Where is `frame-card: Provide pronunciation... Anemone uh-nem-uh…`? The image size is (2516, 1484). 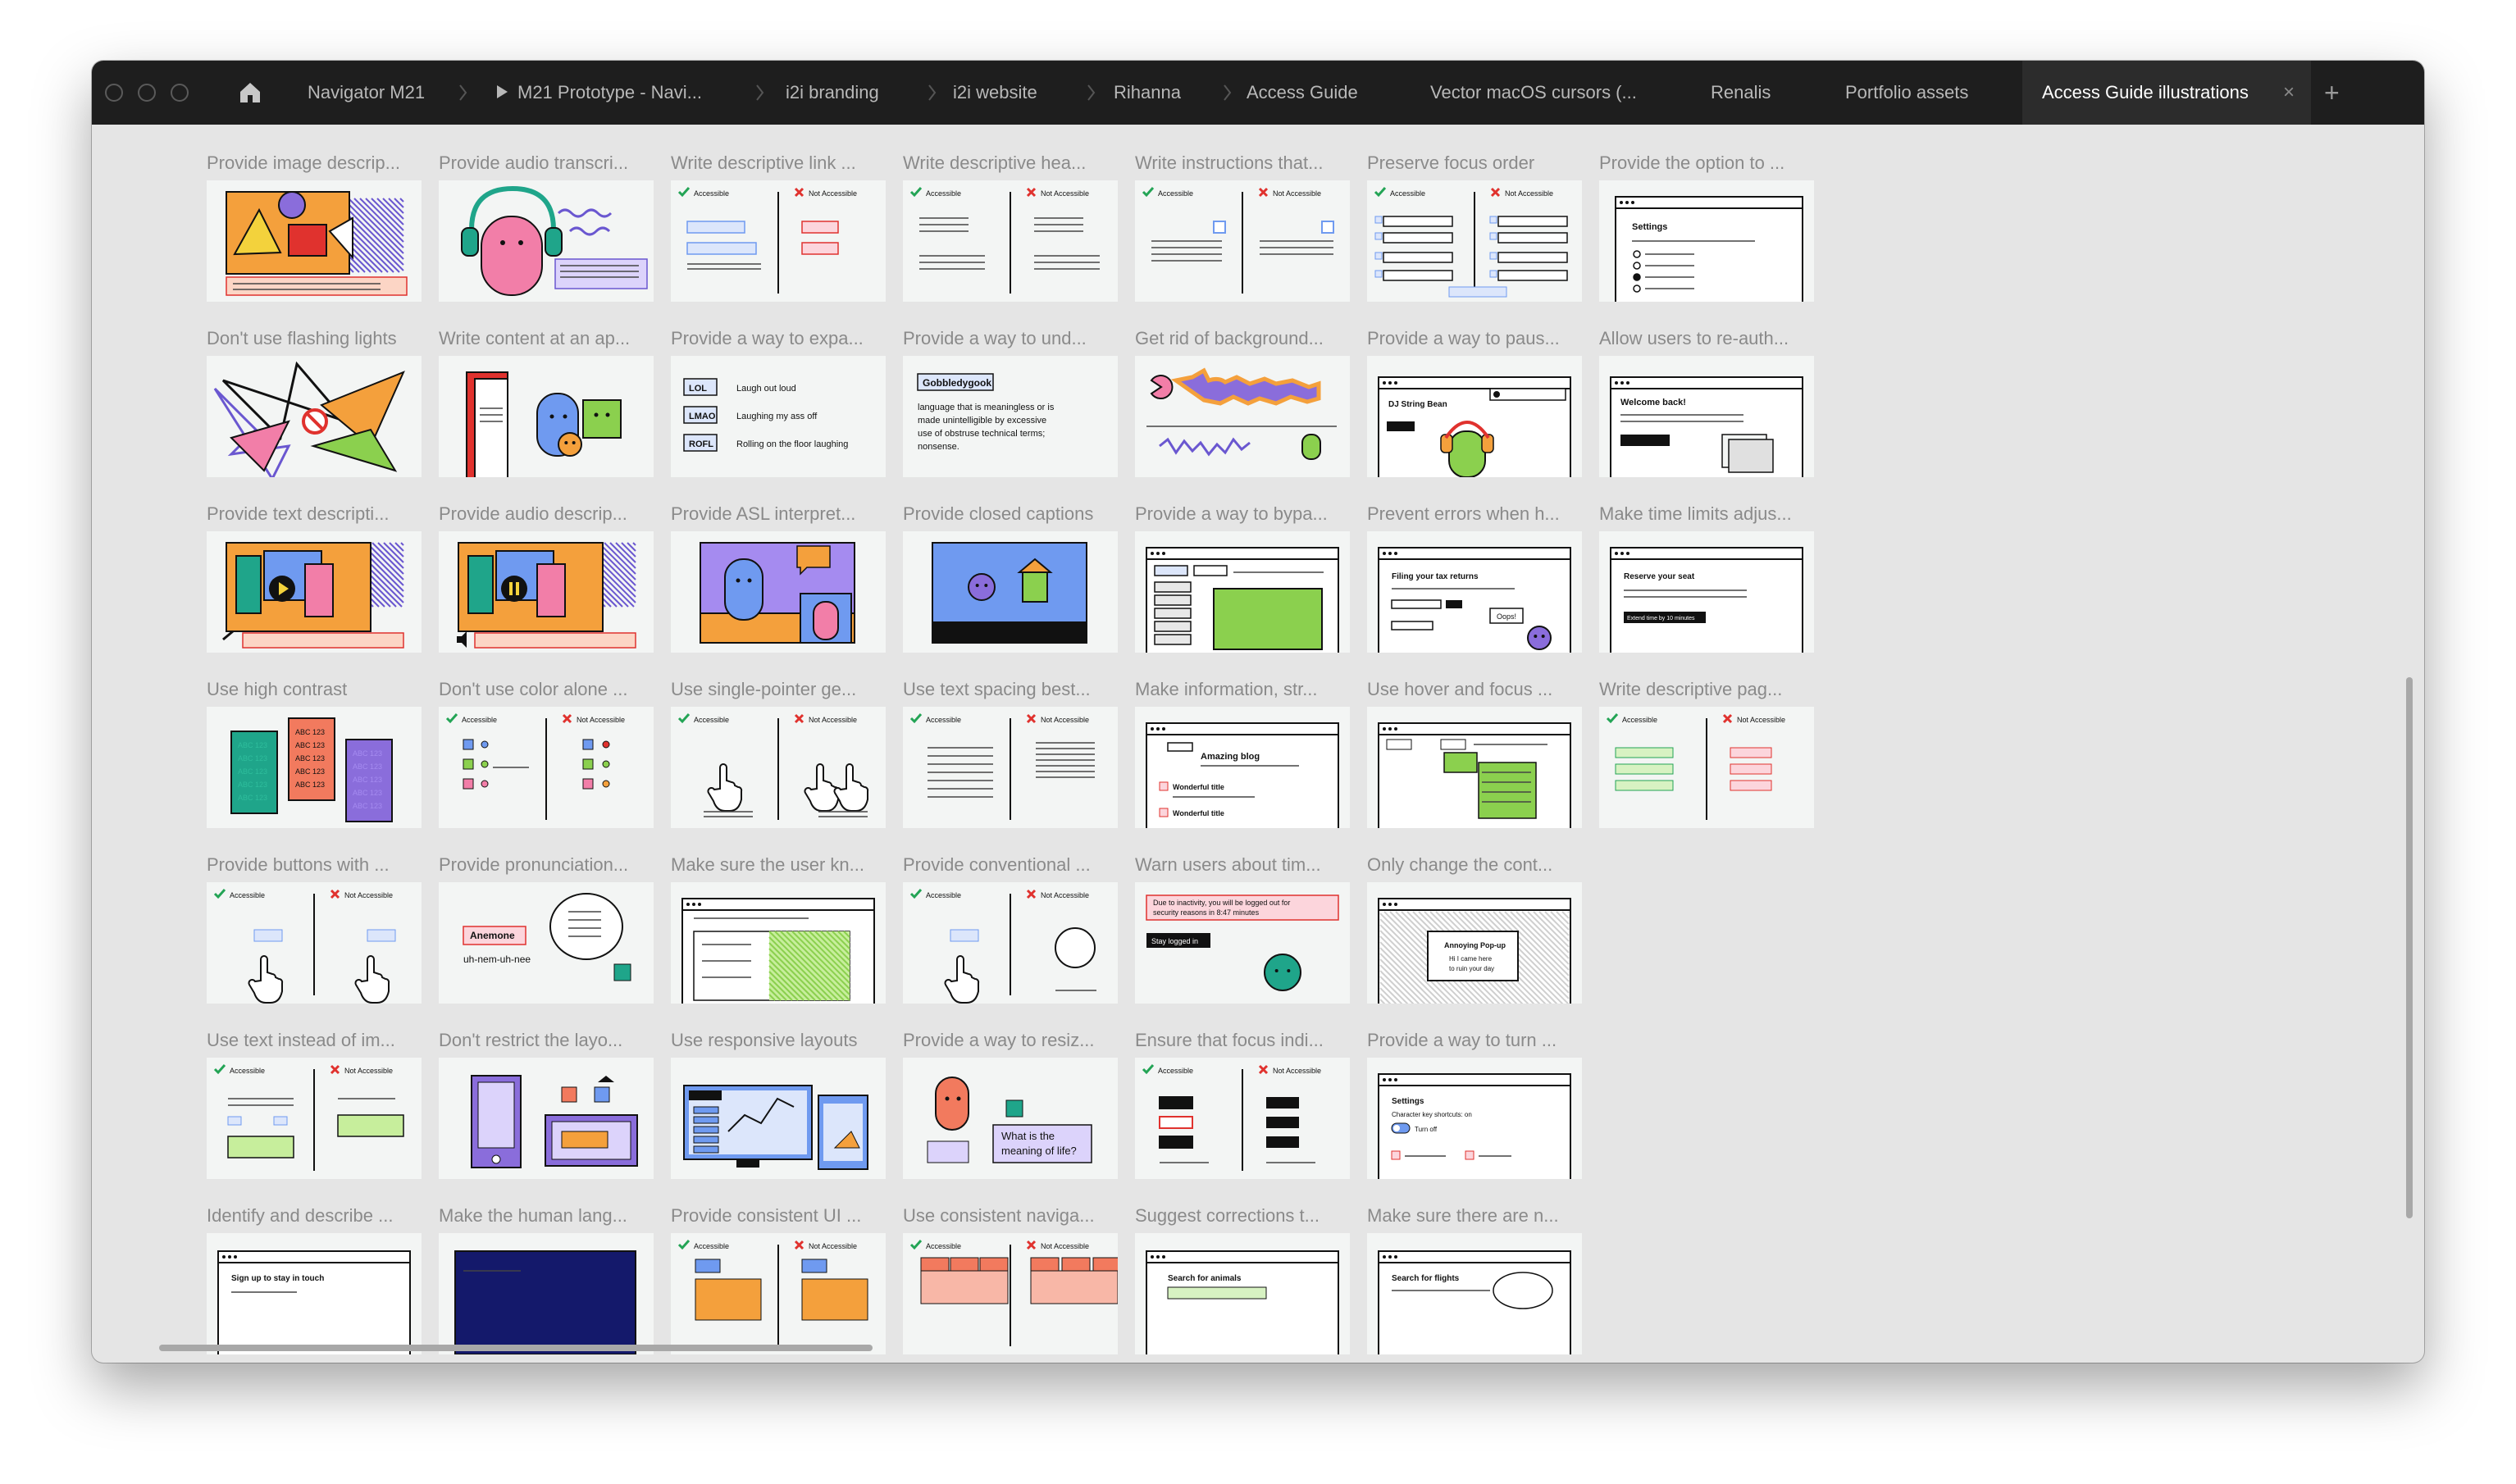 frame-card: Provide pronunciation... Anemone uh-nem-uh… is located at coordinates (547, 928).